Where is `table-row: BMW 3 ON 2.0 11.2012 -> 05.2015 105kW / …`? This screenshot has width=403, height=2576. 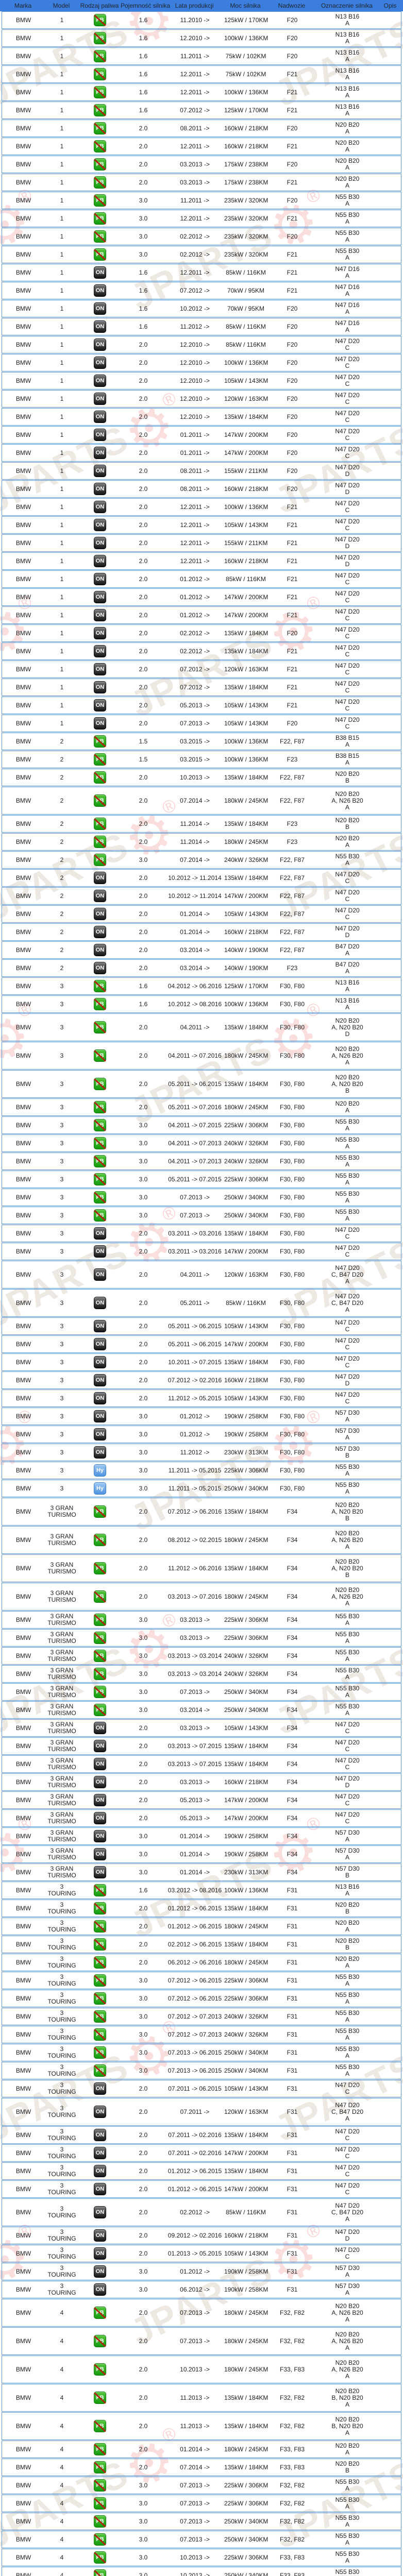 table-row: BMW 3 ON 2.0 11.2012 -> 05.2015 105kW / … is located at coordinates (202, 1398).